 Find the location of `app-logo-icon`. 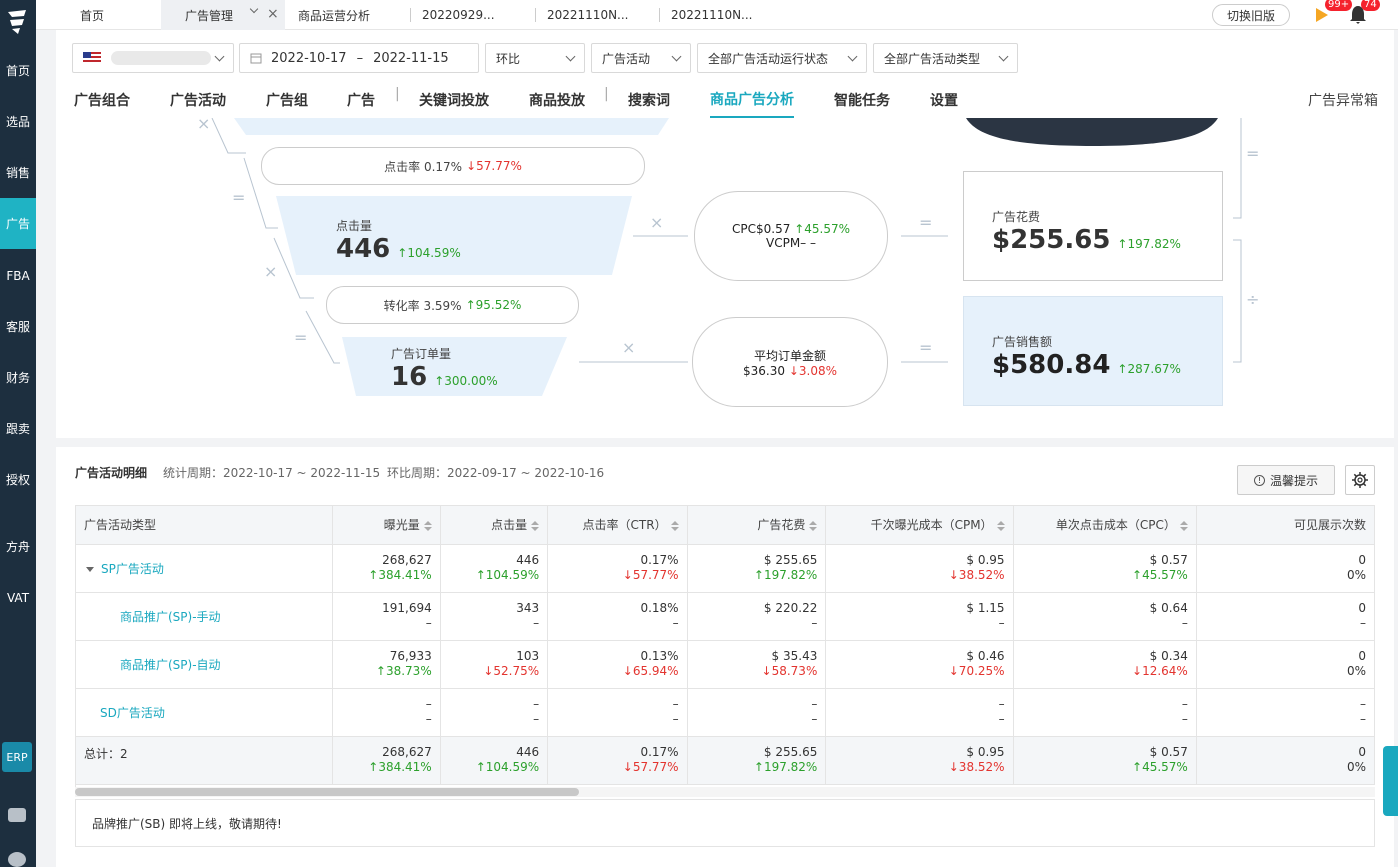

app-logo-icon is located at coordinates (18, 22).